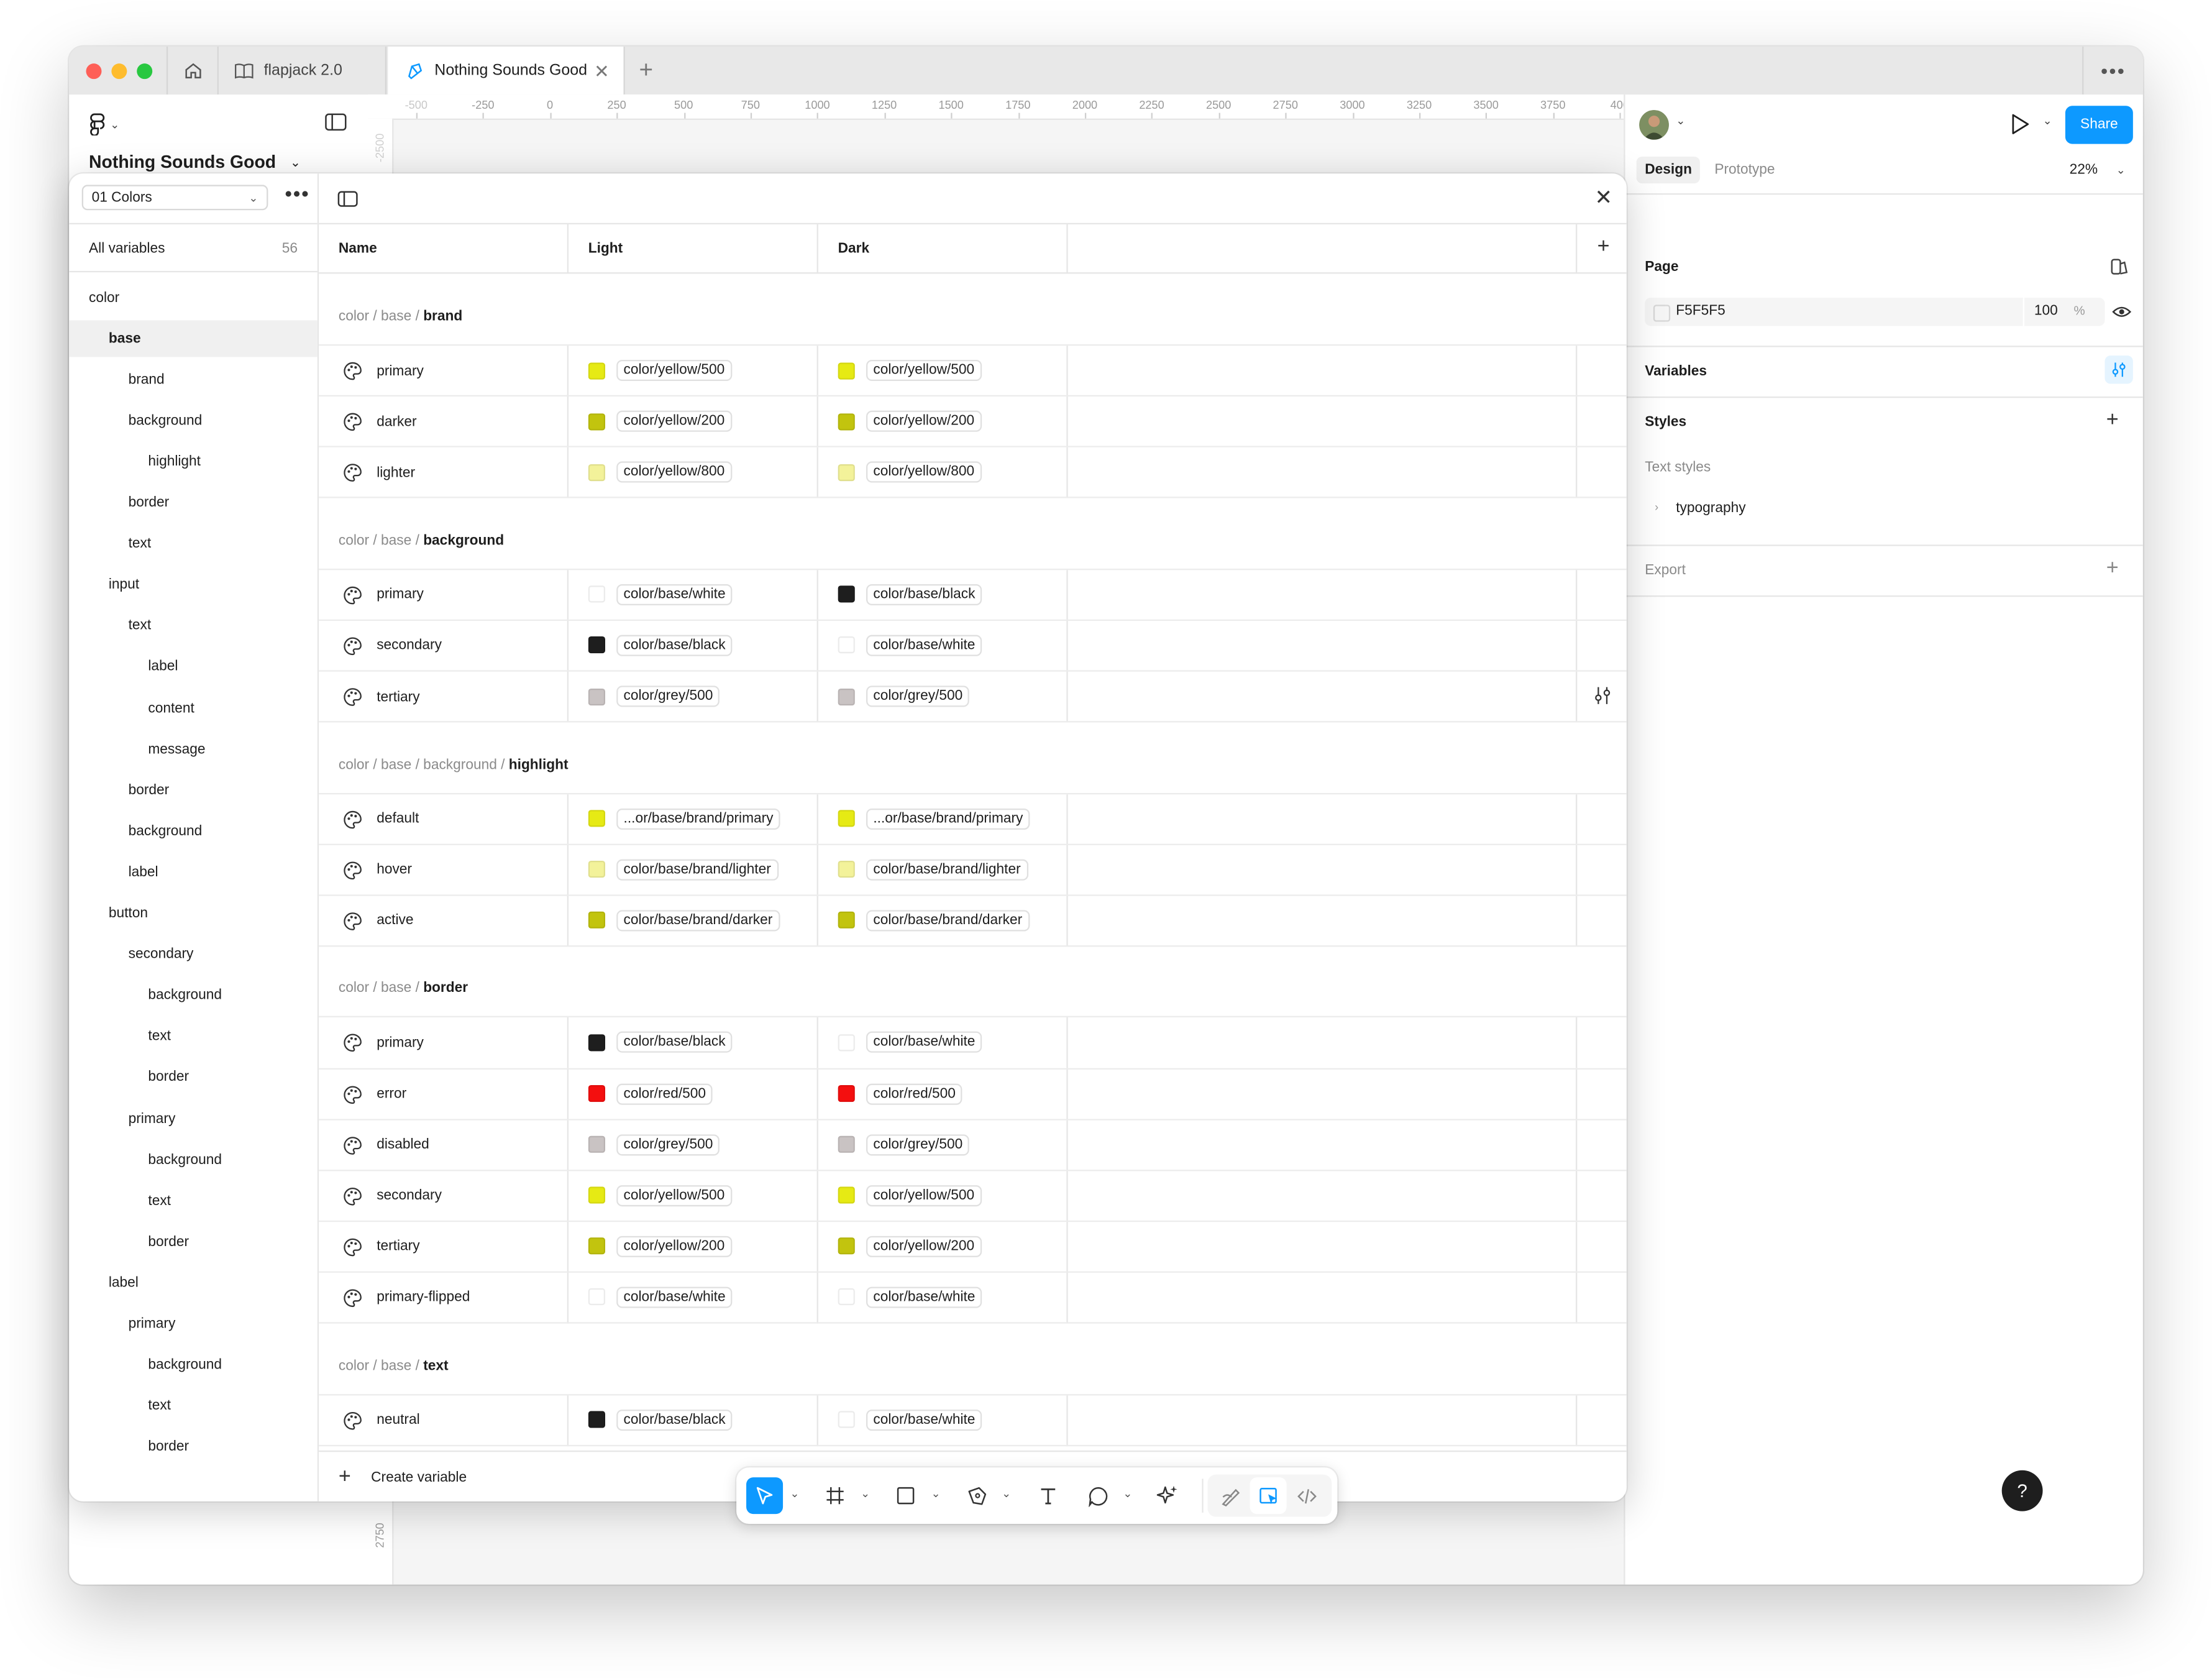 The height and width of the screenshot is (1678, 2212). What do you see at coordinates (674, 1247) in the screenshot?
I see `alias-pill: color/yellow/200` at bounding box center [674, 1247].